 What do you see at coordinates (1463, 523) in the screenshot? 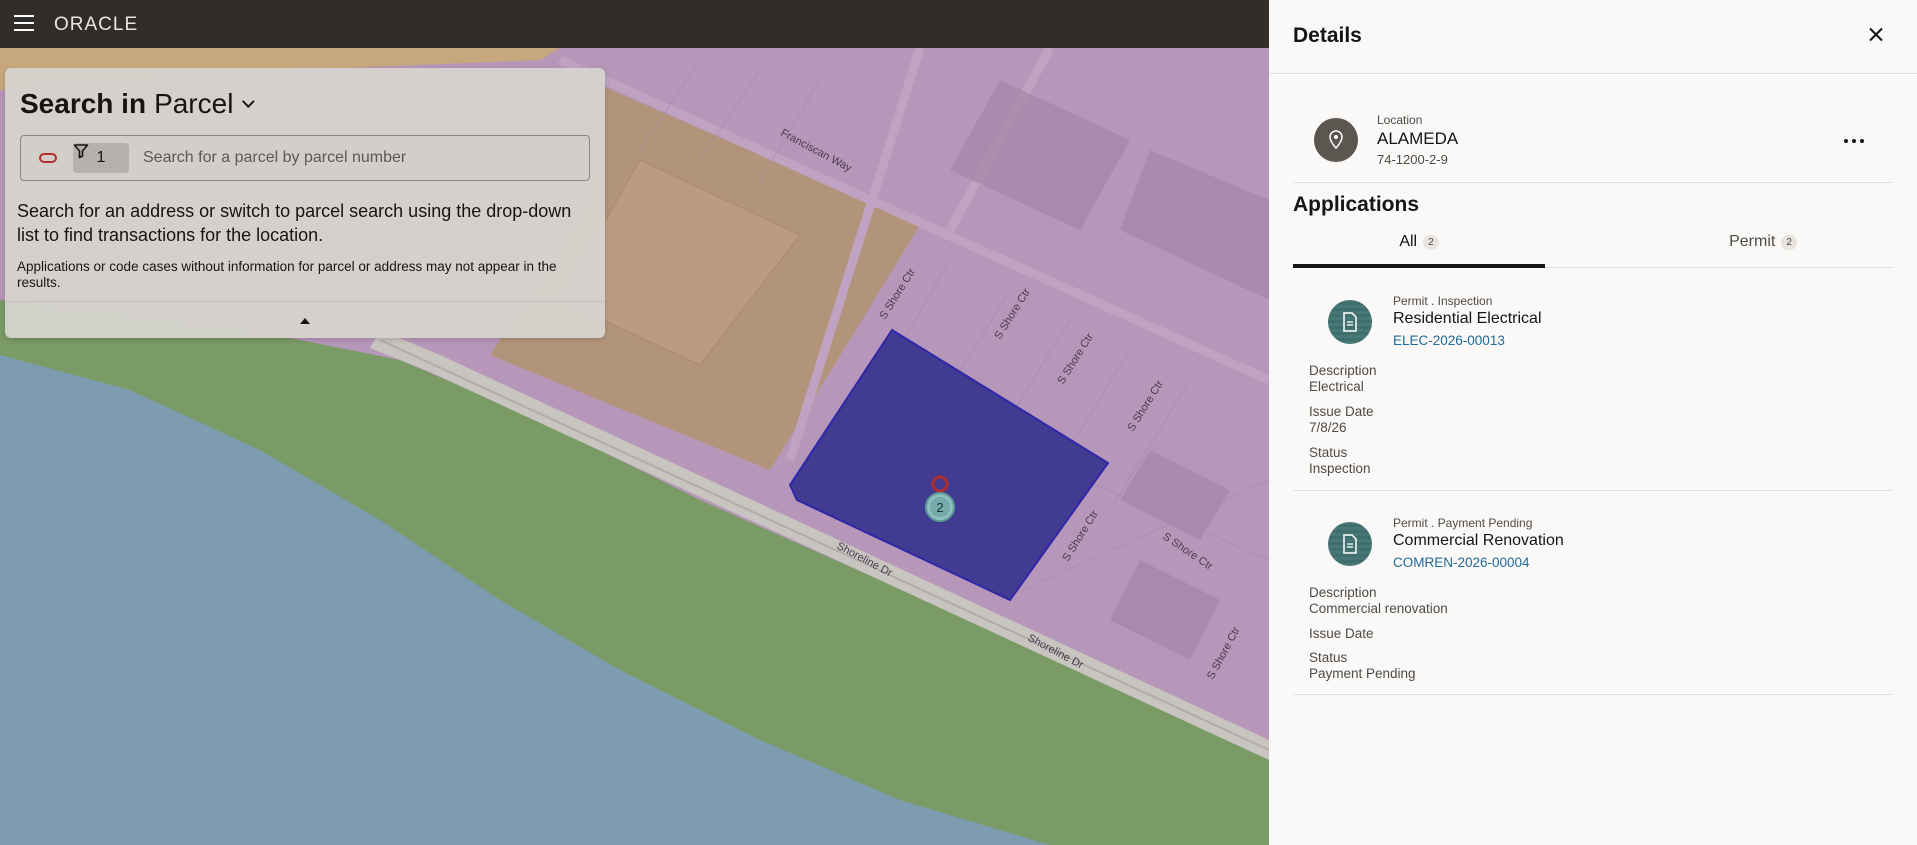
I see `application-type: Permit . Payment Pending` at bounding box center [1463, 523].